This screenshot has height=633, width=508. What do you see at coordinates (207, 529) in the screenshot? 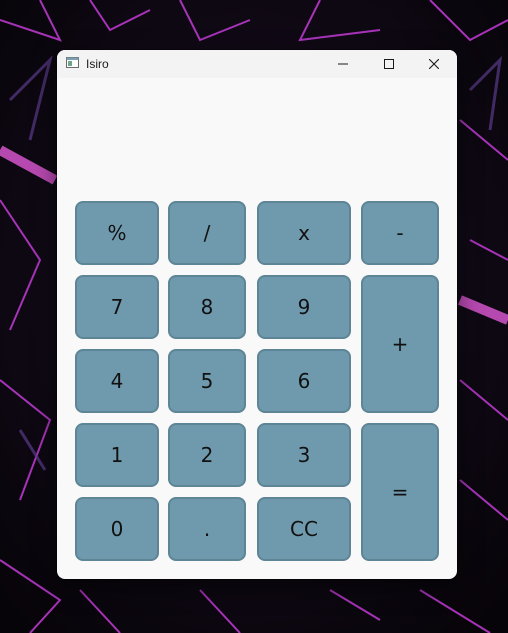
I see `decimal-button: .` at bounding box center [207, 529].